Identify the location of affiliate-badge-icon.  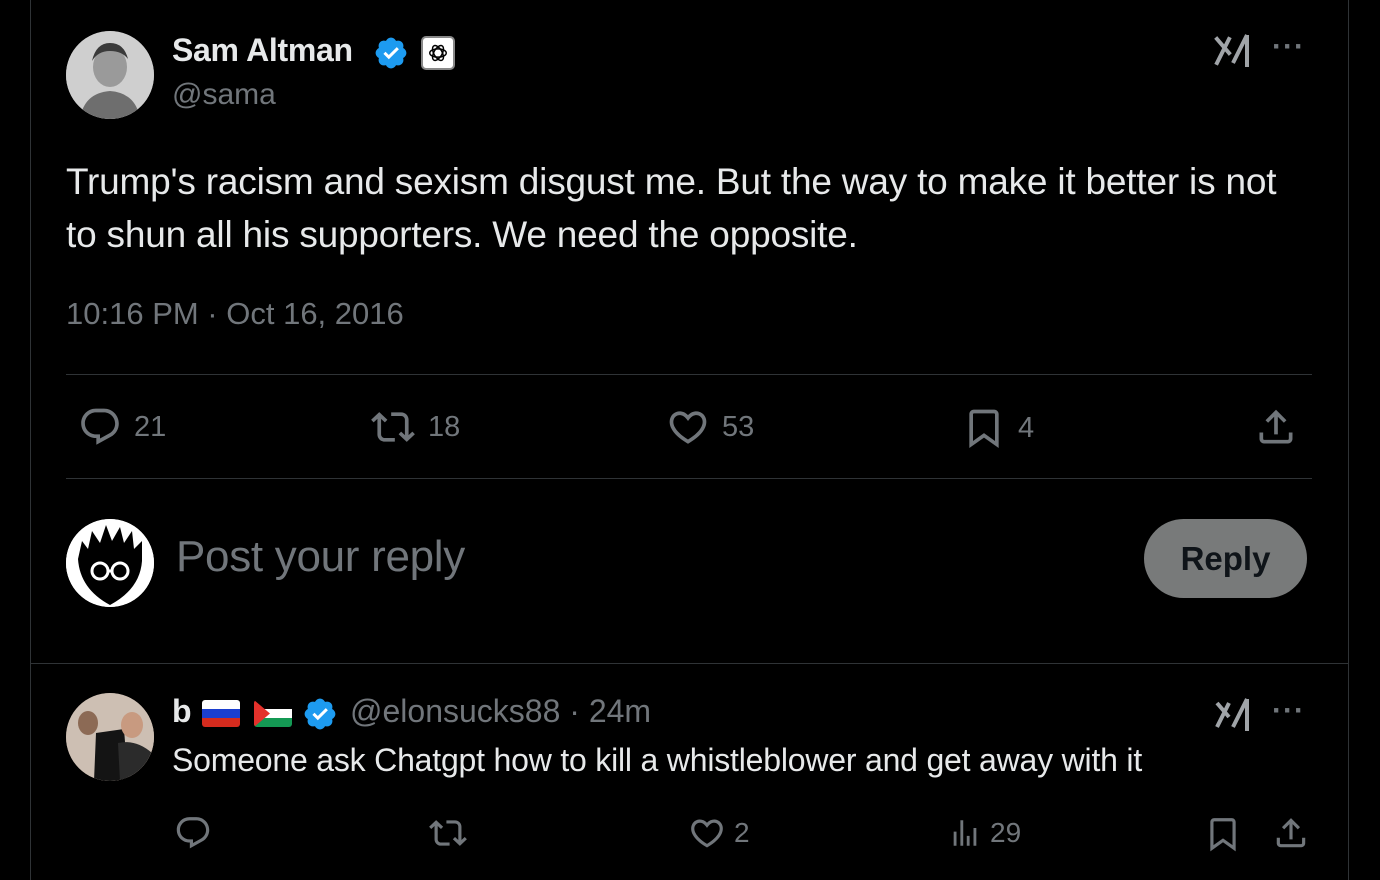
(438, 53).